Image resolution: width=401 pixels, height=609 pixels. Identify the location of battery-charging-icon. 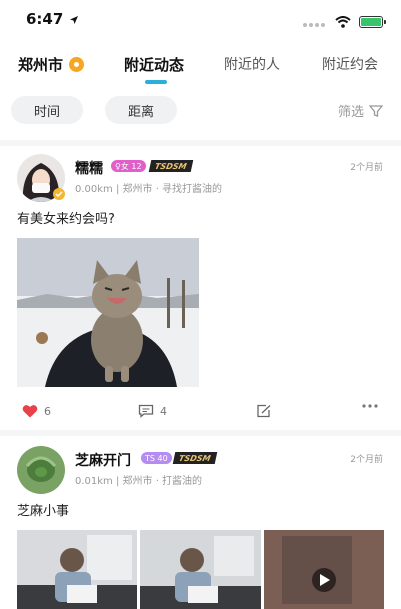
(372, 21).